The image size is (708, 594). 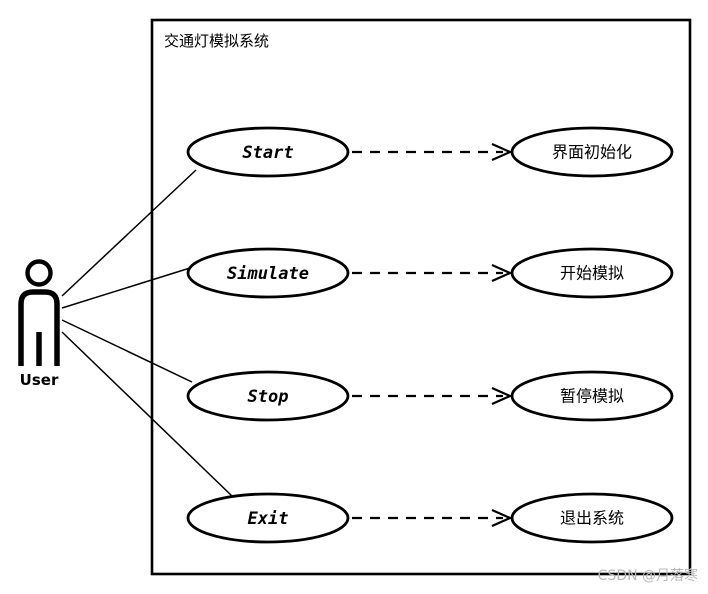 I want to click on association-line-user-exit, so click(x=147, y=414).